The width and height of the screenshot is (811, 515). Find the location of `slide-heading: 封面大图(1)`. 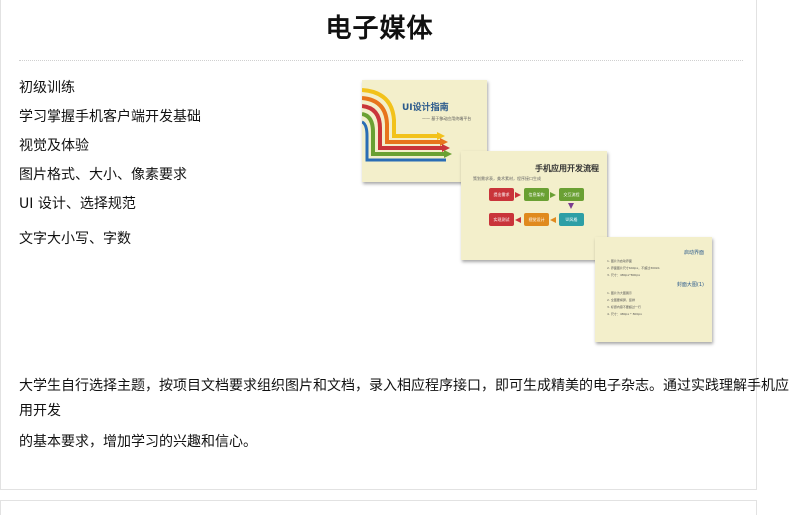

slide-heading: 封面大图(1) is located at coordinates (690, 285).